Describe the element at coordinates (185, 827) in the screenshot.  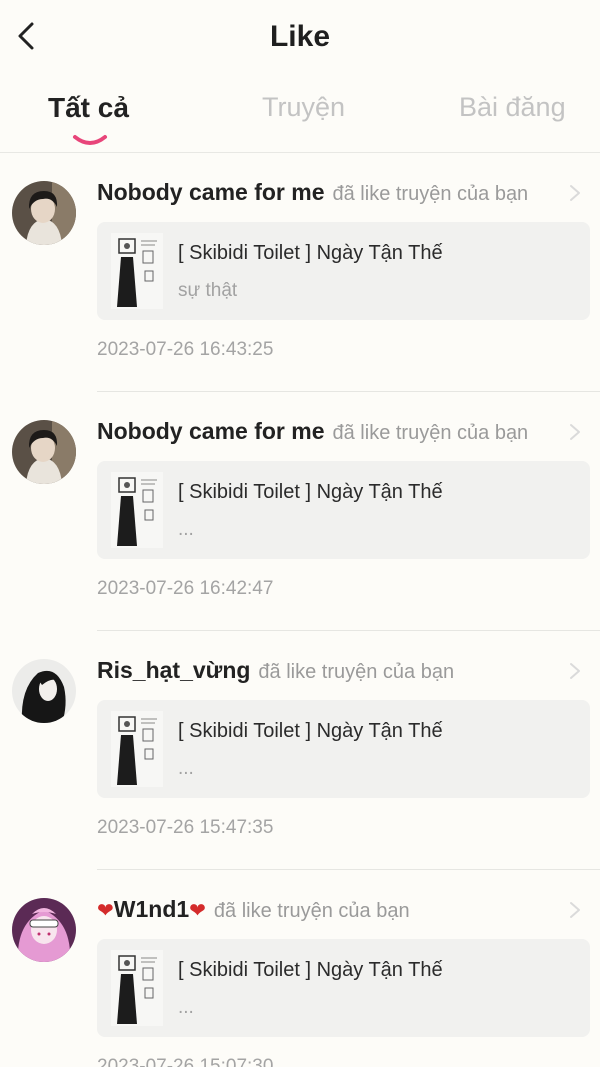
I see `timestamp: 2023-07-26 15:47:35` at that location.